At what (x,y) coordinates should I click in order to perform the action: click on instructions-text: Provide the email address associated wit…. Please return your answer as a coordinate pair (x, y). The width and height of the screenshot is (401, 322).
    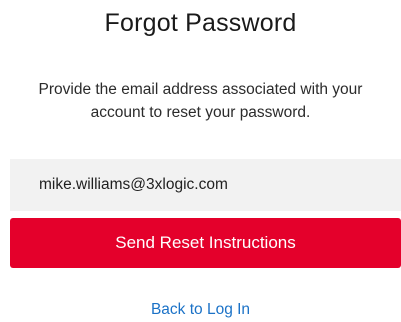
    Looking at the image, I should click on (200, 101).